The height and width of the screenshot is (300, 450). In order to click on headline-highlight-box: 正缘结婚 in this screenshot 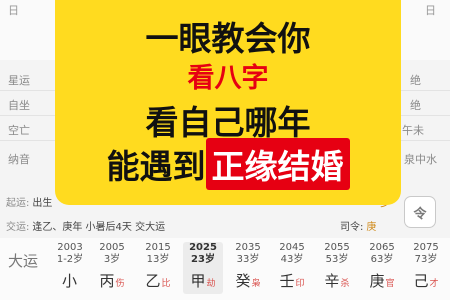, I will do `click(277, 164)`.